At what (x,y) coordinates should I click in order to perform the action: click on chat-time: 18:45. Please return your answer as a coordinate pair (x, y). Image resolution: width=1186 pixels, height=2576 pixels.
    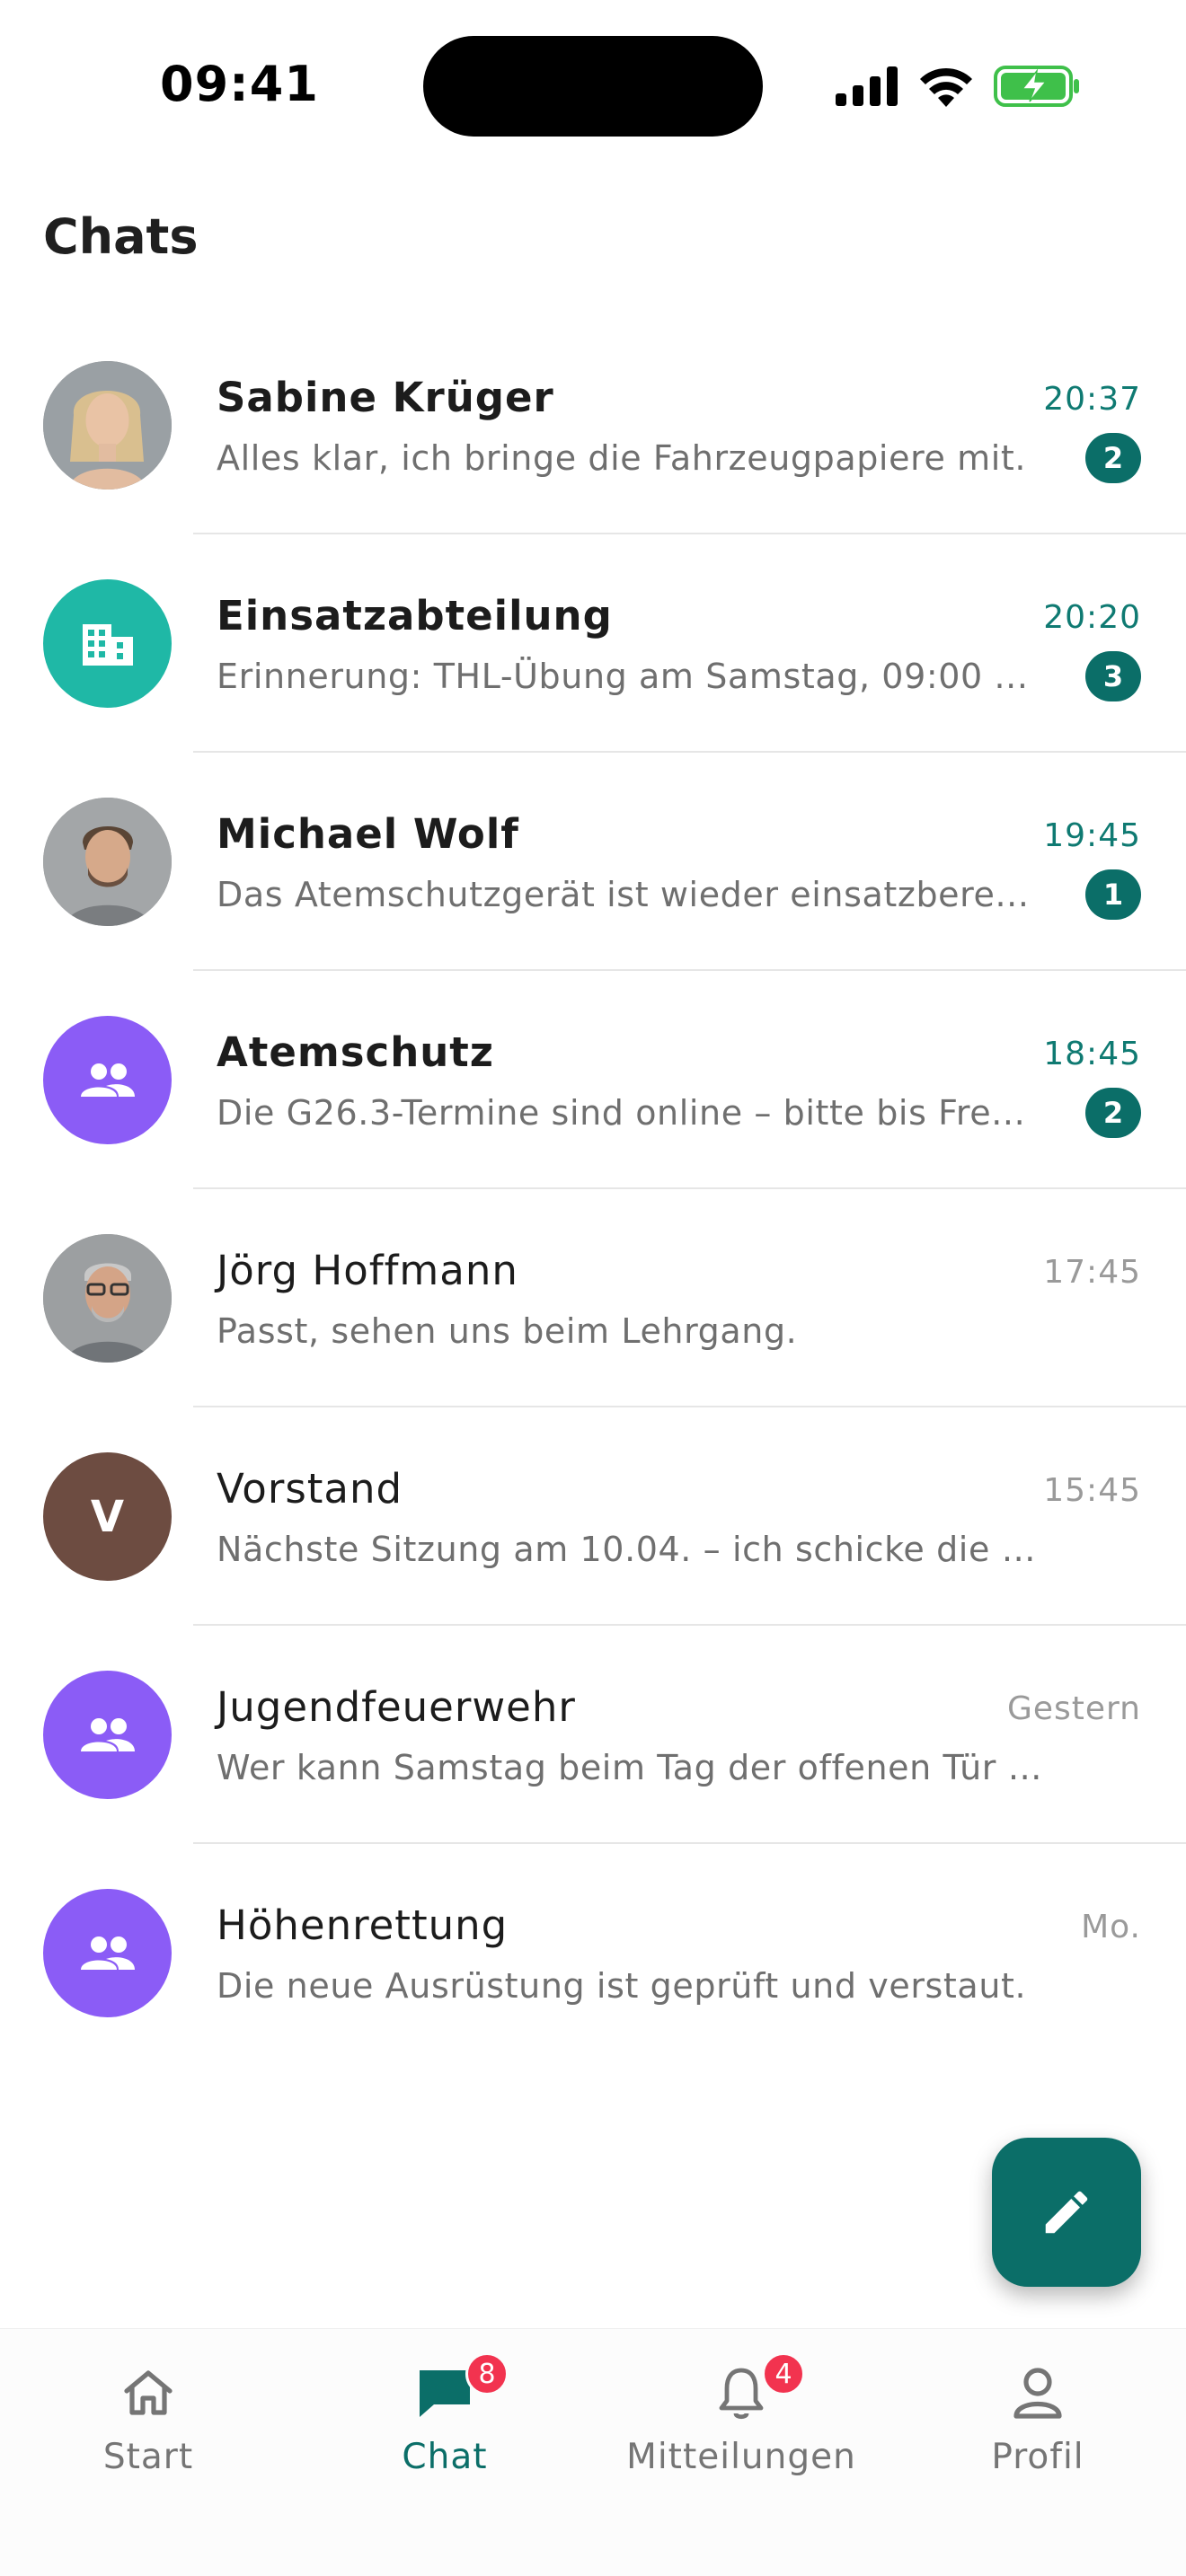
    Looking at the image, I should click on (1092, 1054).